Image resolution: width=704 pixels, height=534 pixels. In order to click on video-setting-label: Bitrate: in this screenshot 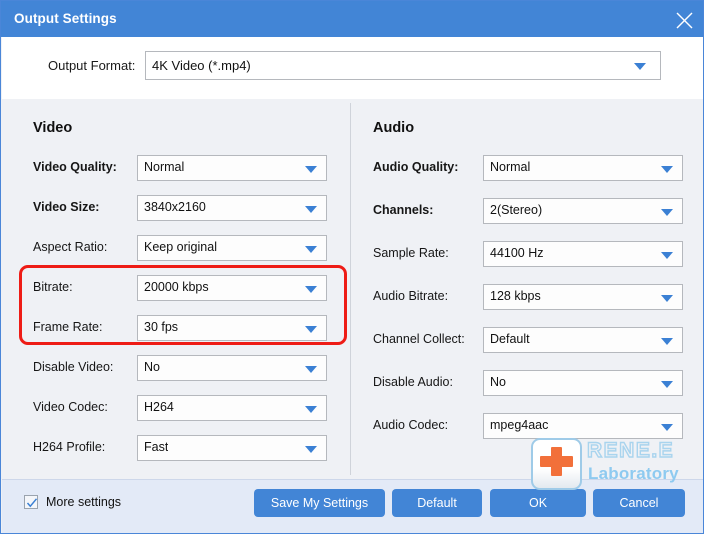, I will do `click(53, 287)`.